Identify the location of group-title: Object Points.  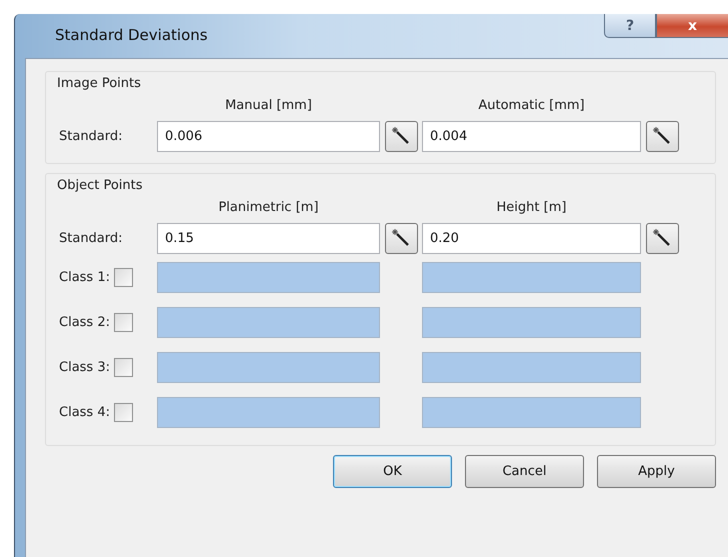
(100, 185).